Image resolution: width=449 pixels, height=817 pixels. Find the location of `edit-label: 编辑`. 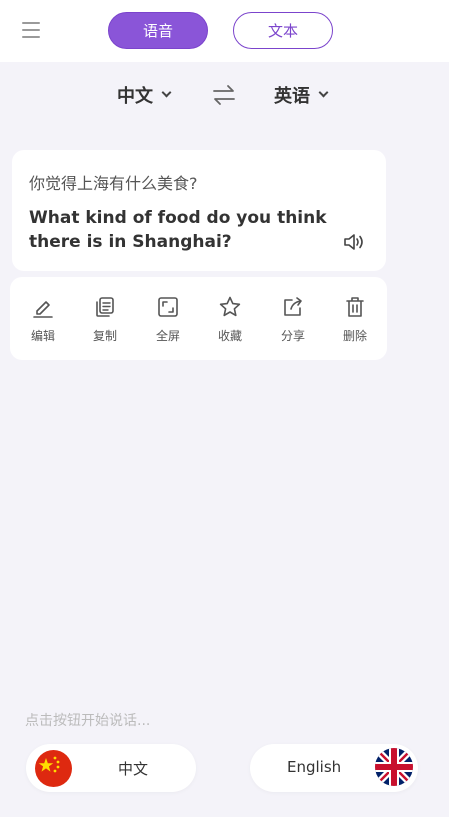

edit-label: 编辑 is located at coordinates (42, 336).